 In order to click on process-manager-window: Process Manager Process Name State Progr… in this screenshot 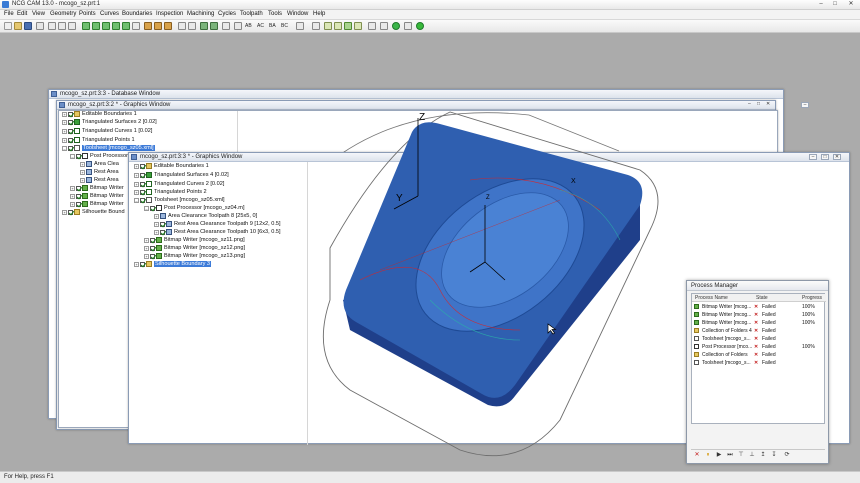, I will do `click(757, 372)`.